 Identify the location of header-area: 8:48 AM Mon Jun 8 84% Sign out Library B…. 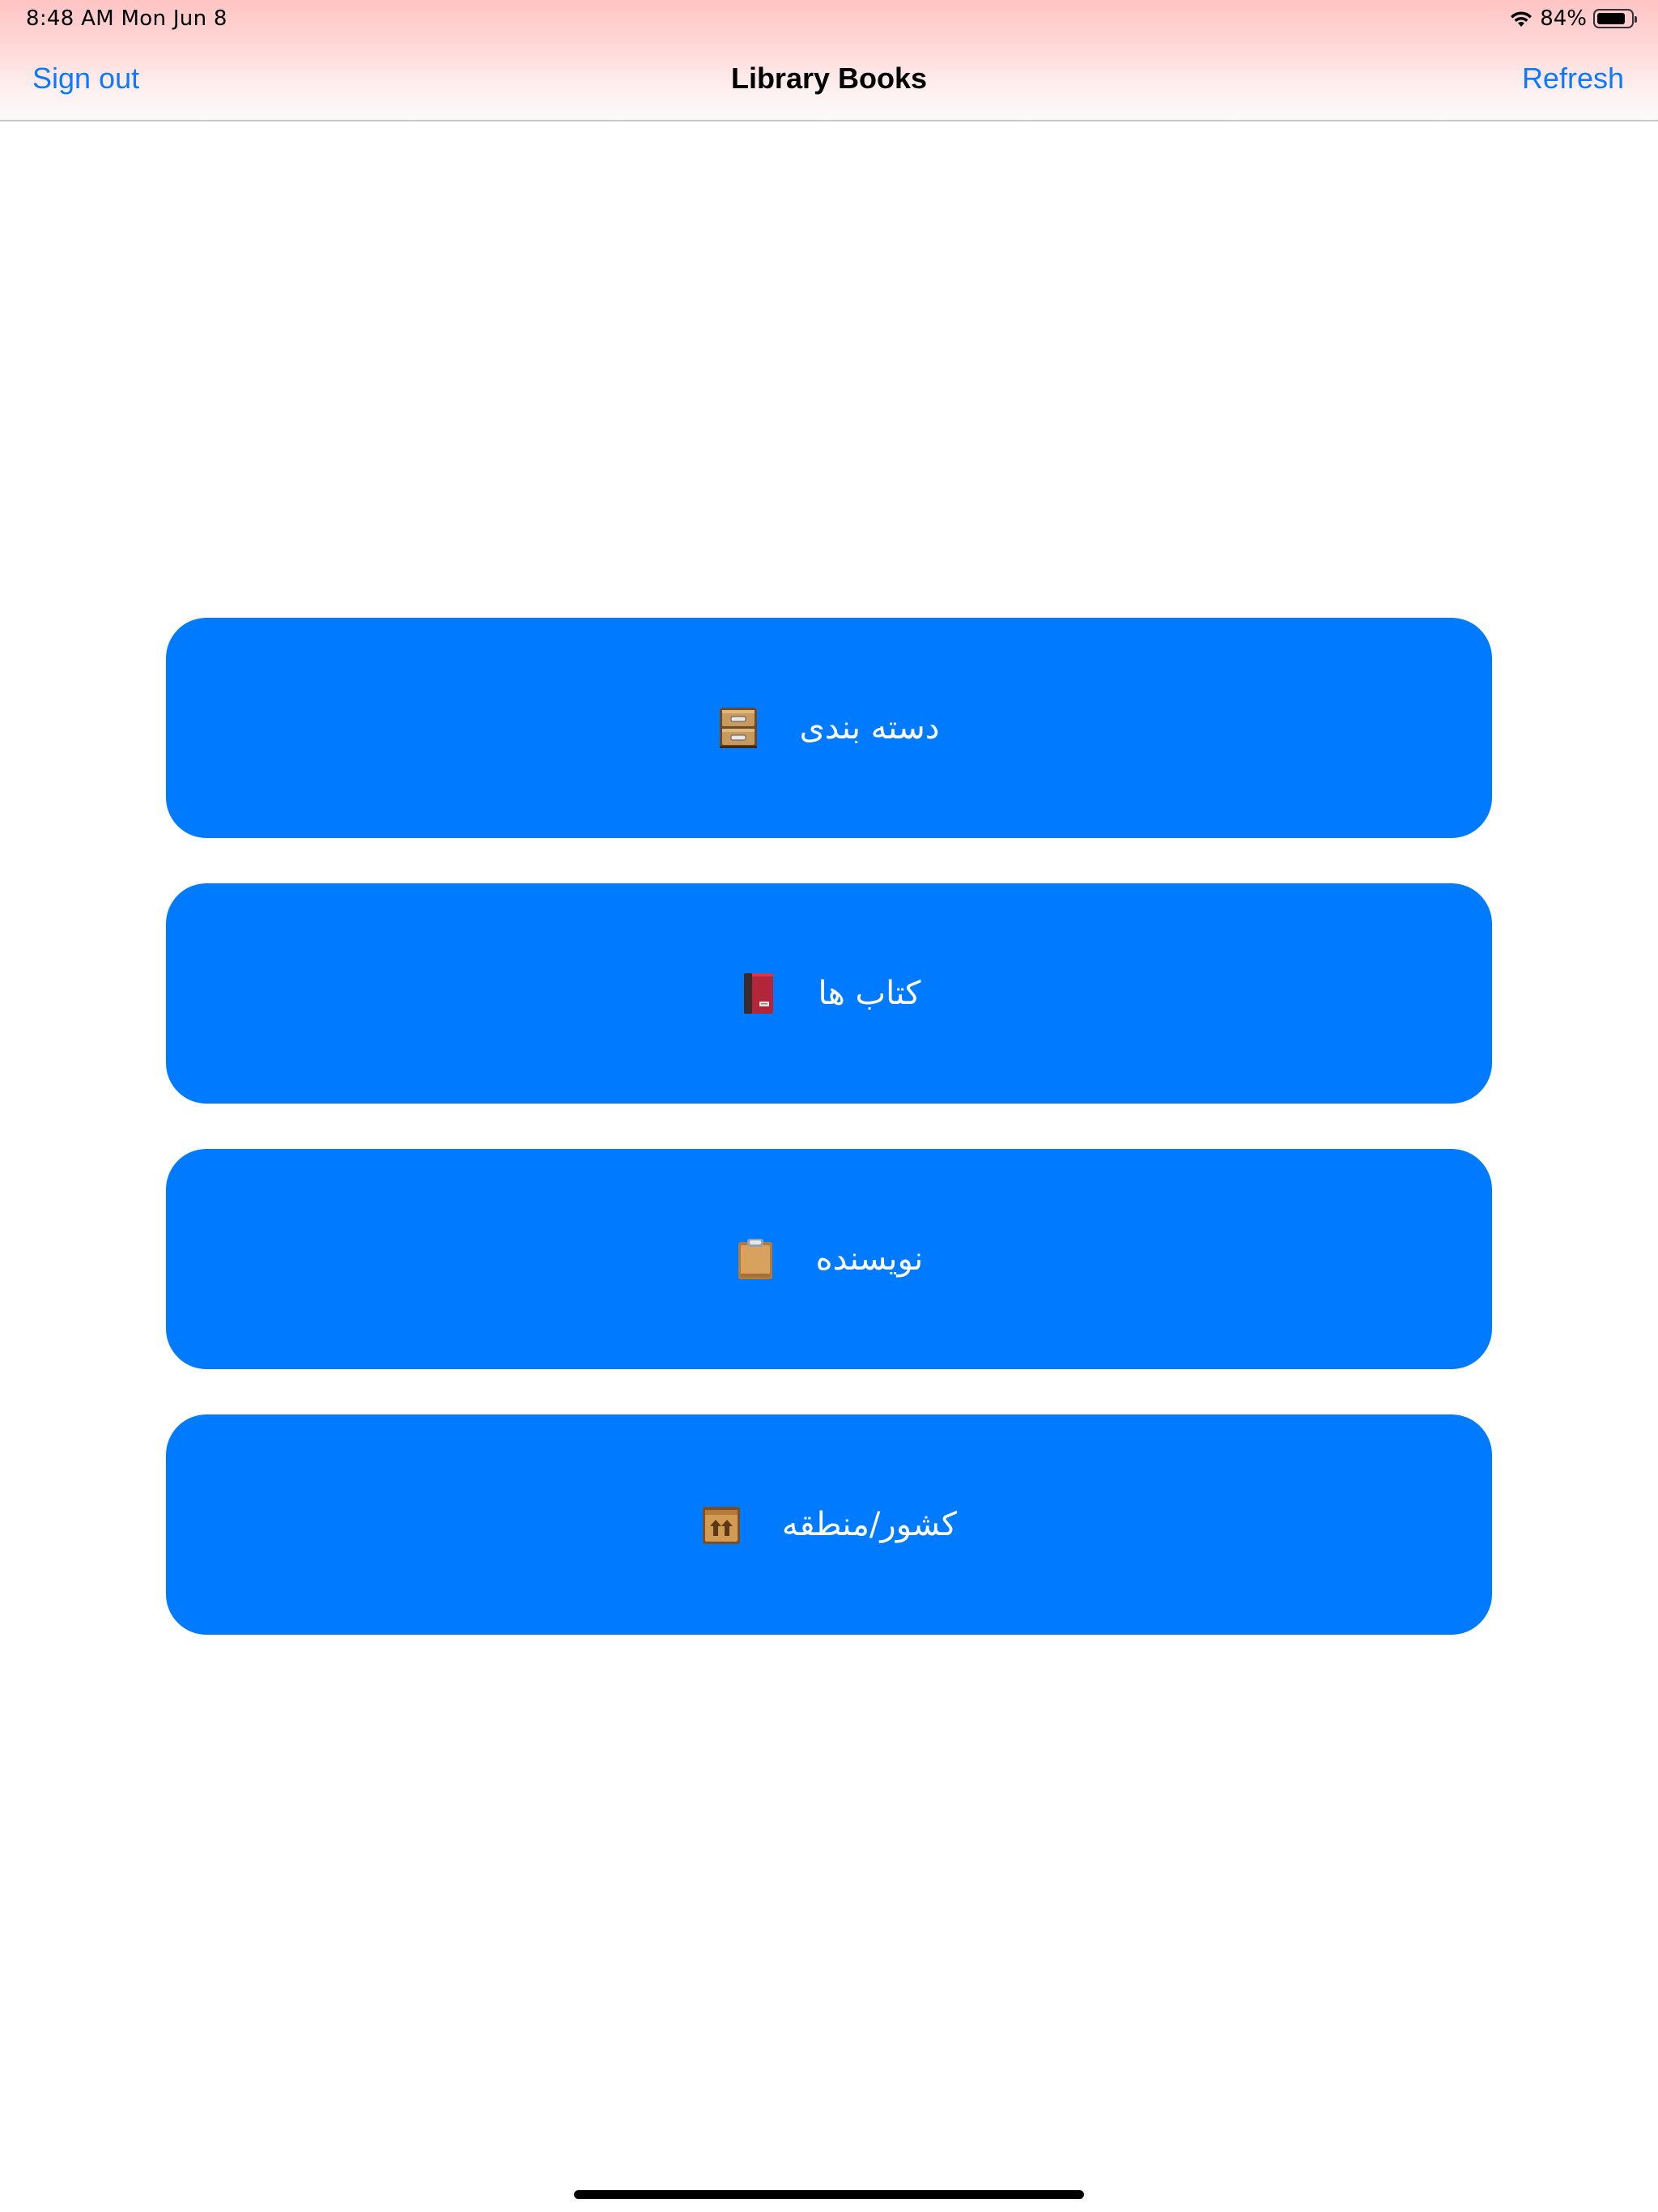
(829, 61).